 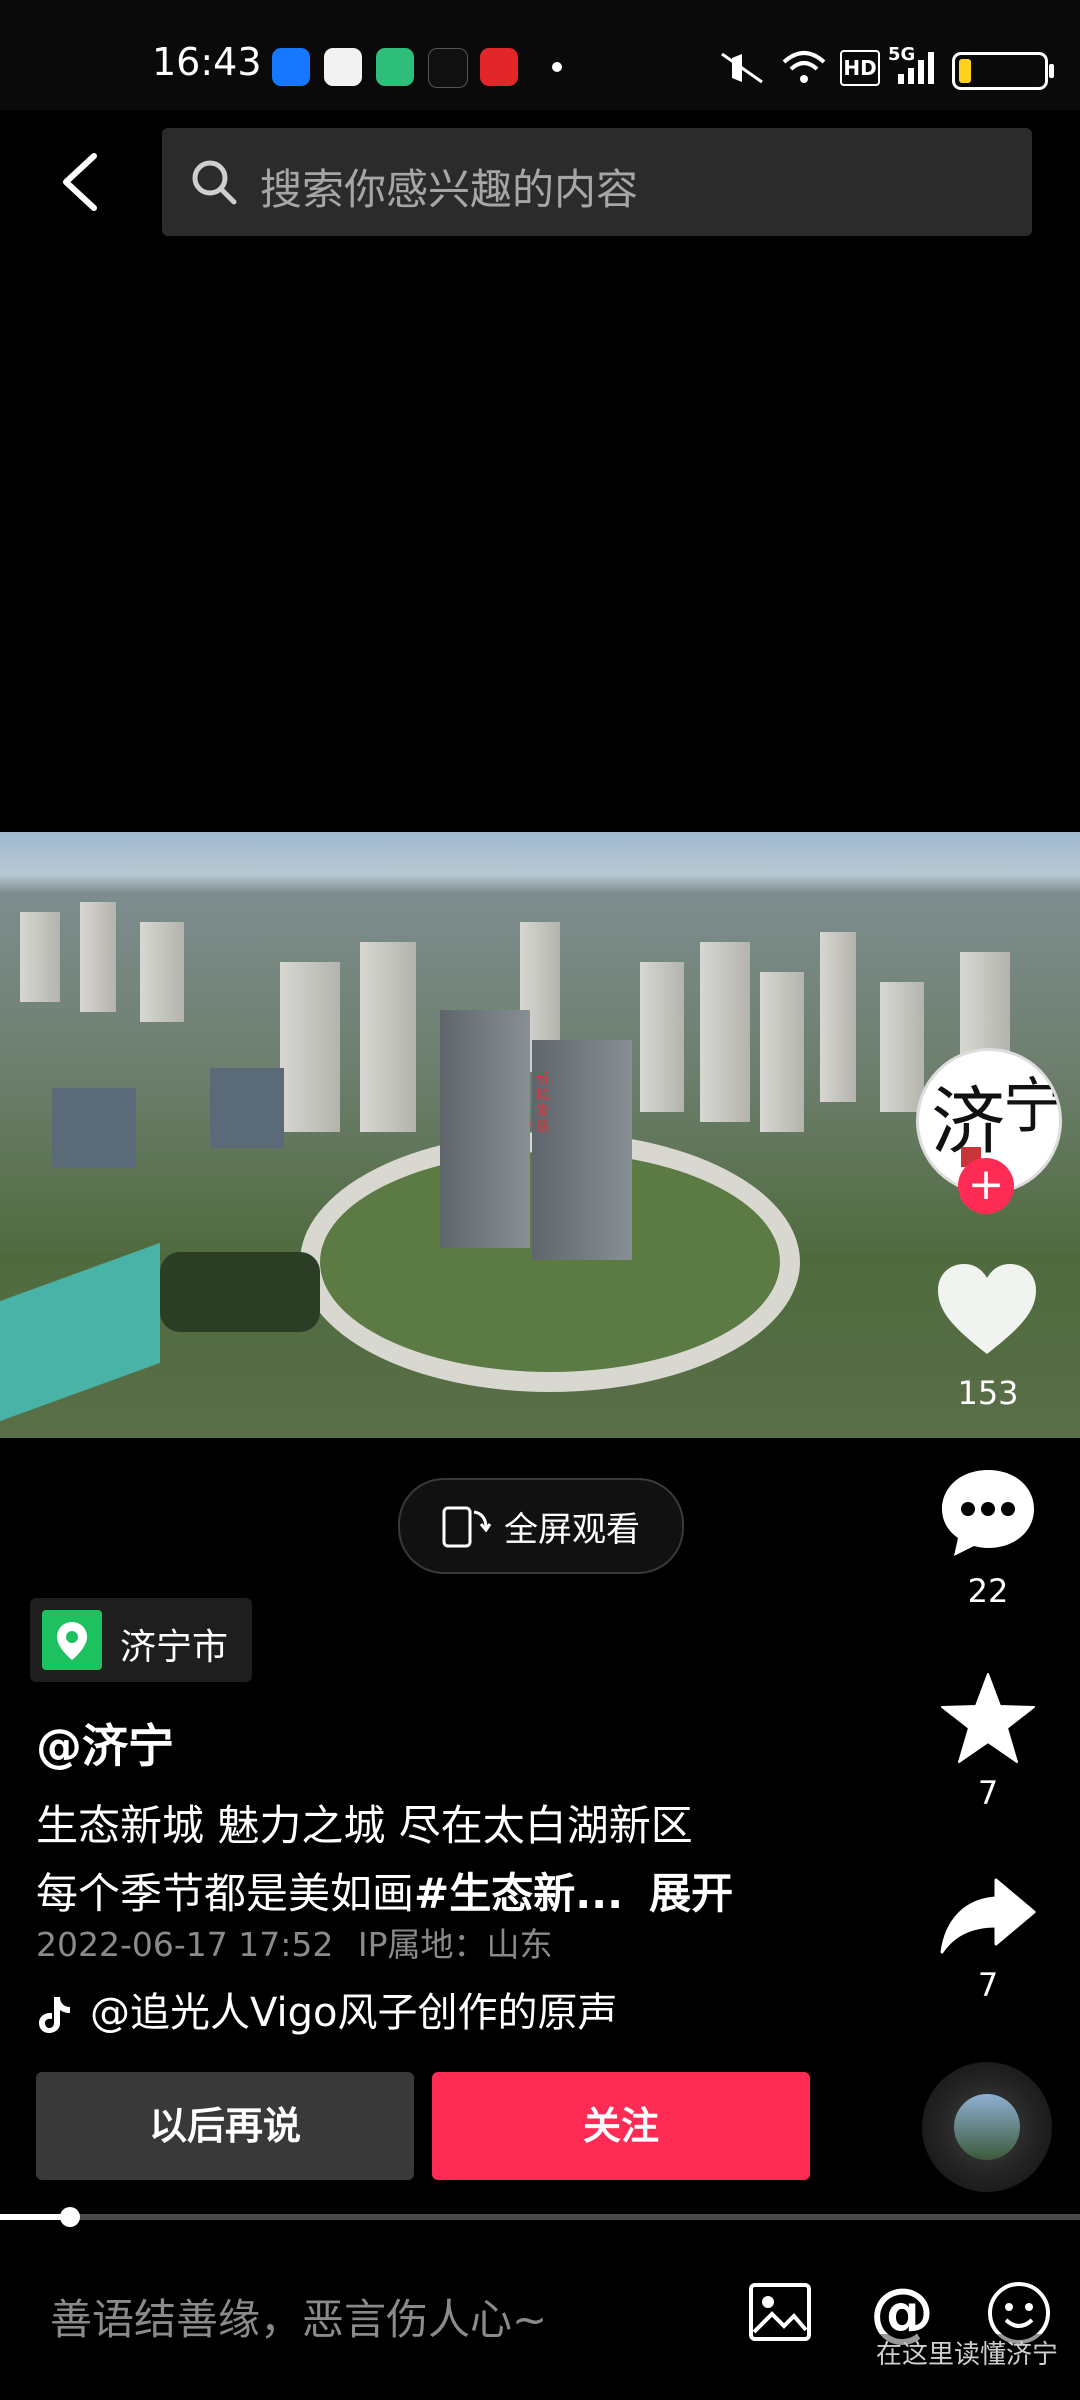 What do you see at coordinates (70, 2217) in the screenshot?
I see `video-progress-handle` at bounding box center [70, 2217].